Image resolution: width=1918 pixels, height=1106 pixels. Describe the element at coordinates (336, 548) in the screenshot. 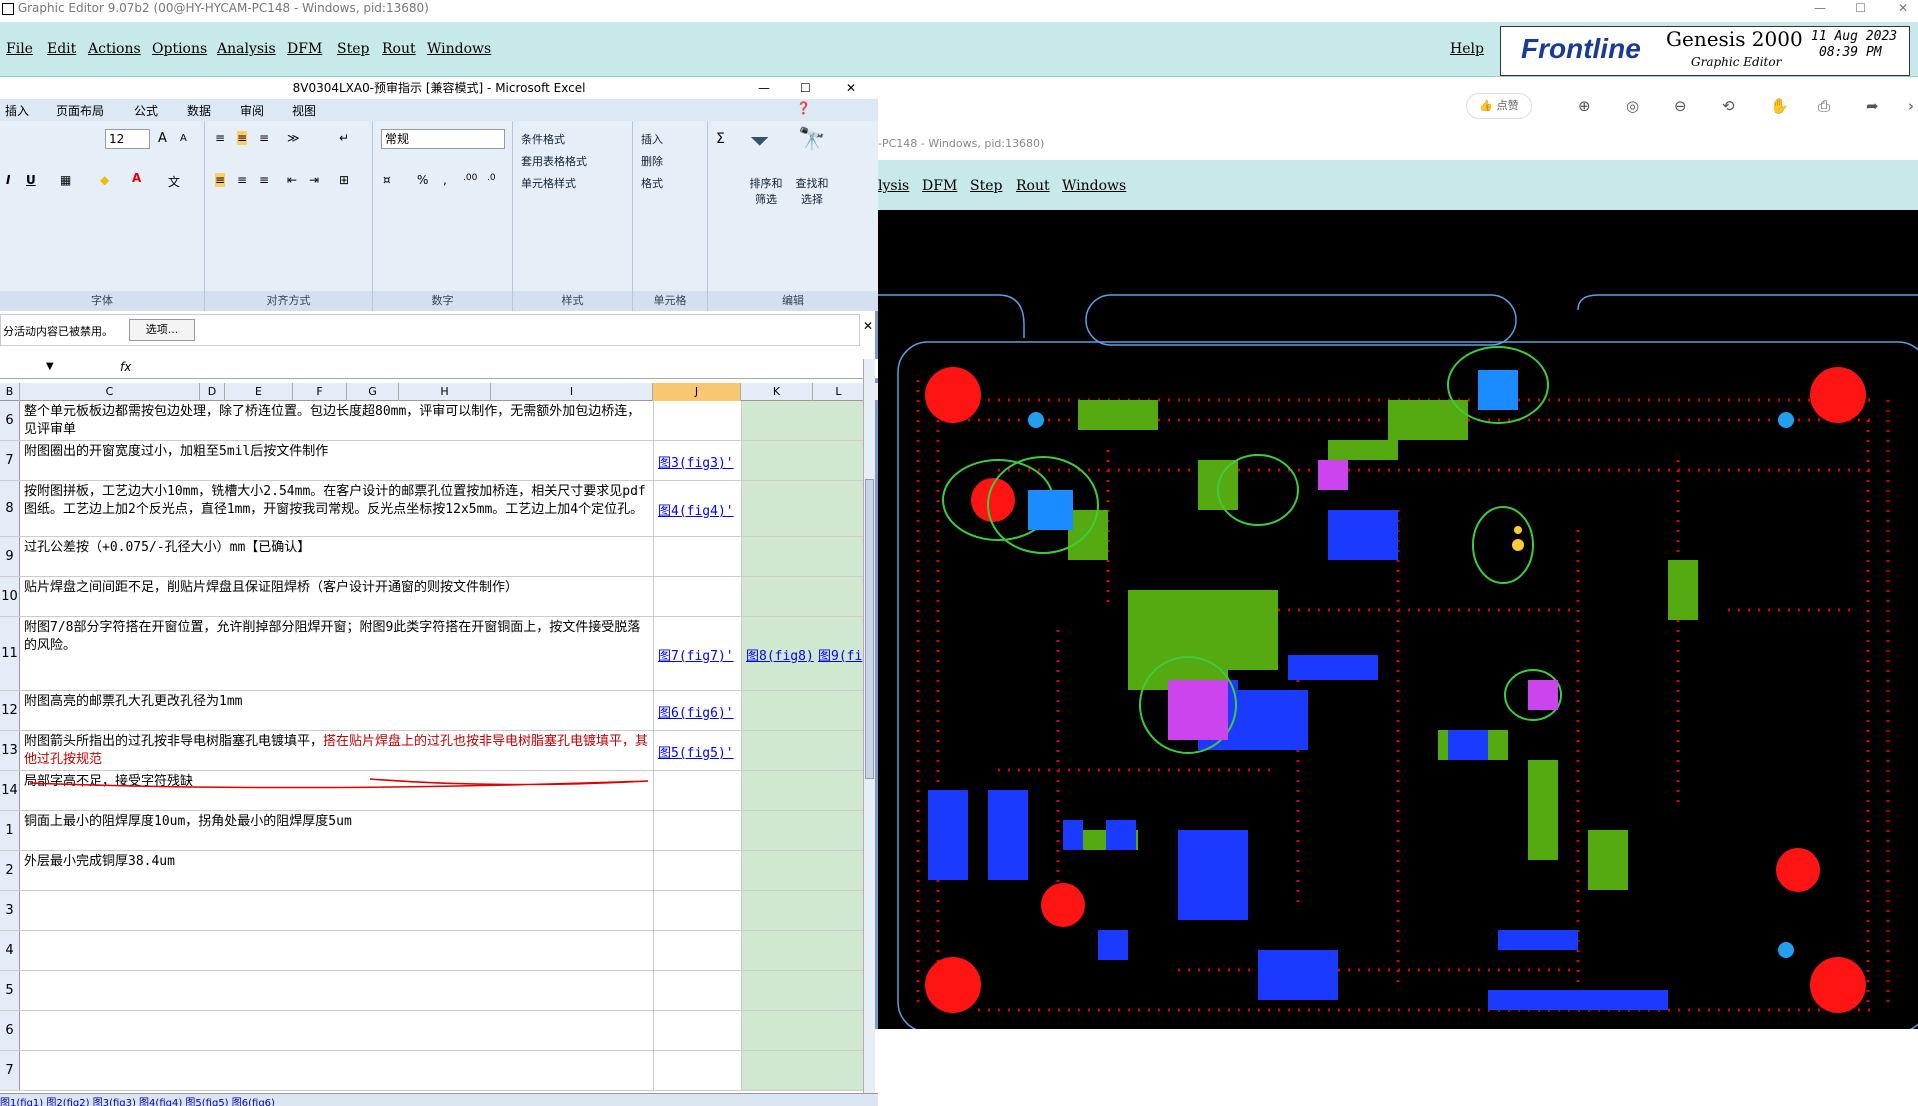

I see `cell-c: 过孔公差按（+0.075/-孔径大小）mm【已确认】` at that location.